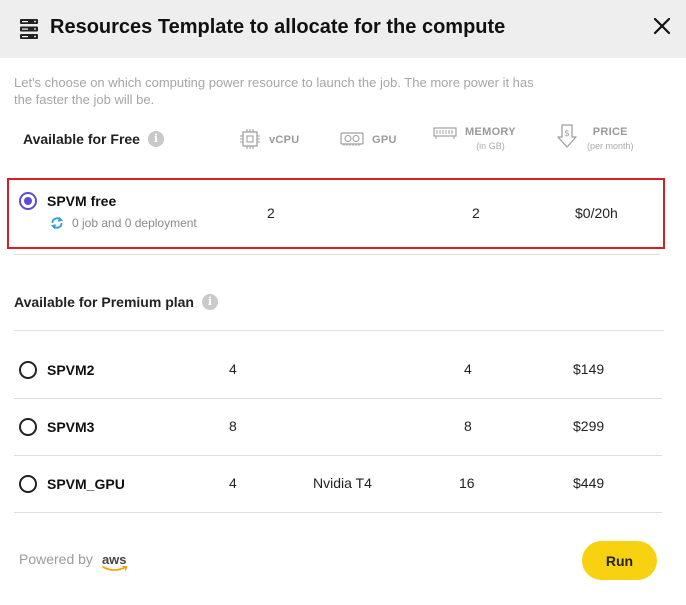 The height and width of the screenshot is (605, 686). I want to click on premium-section-title: Available for Premium plan i, so click(116, 302).